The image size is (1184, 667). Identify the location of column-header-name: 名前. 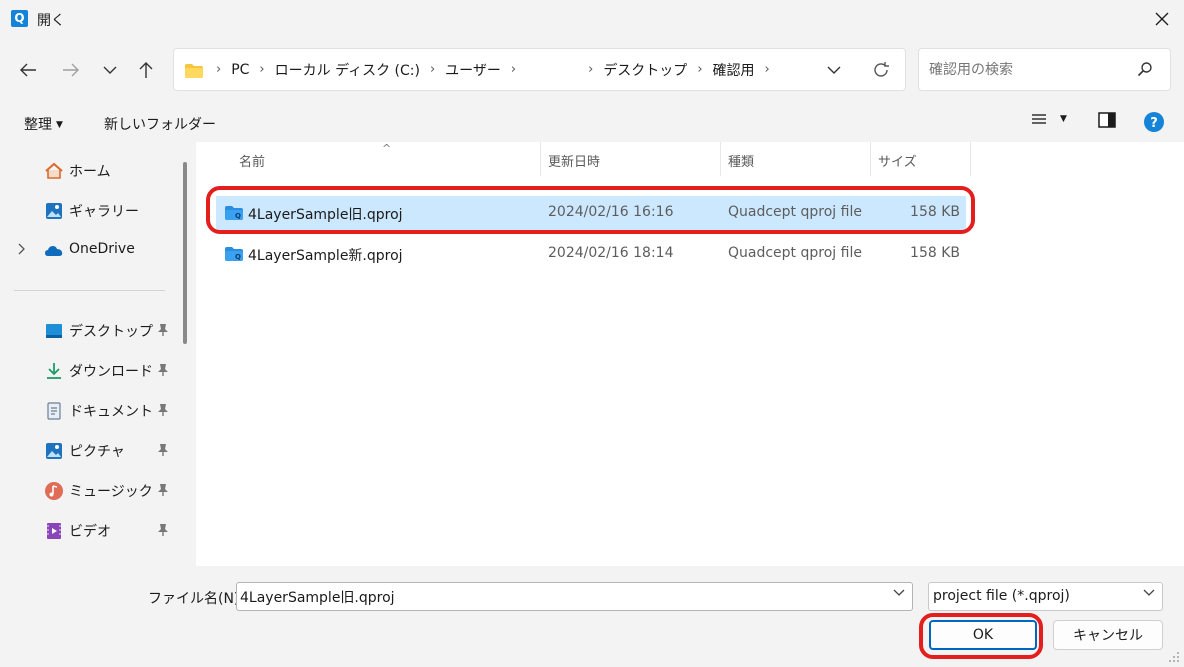
(252, 159).